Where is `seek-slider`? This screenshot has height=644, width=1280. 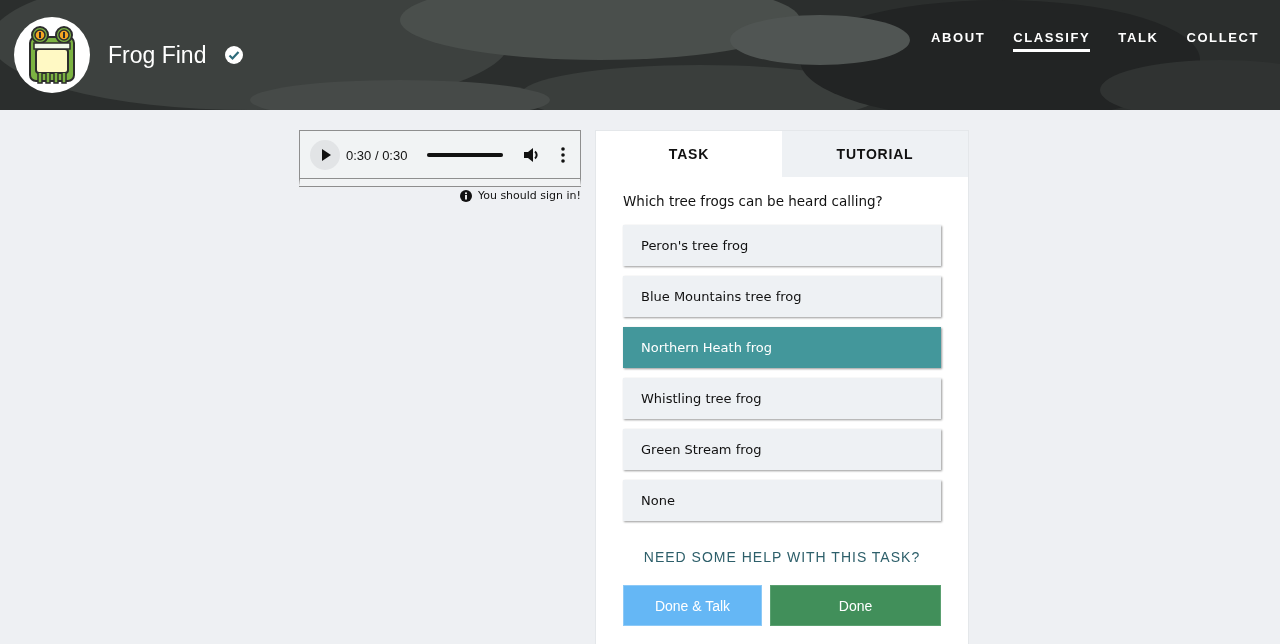
seek-slider is located at coordinates (465, 155).